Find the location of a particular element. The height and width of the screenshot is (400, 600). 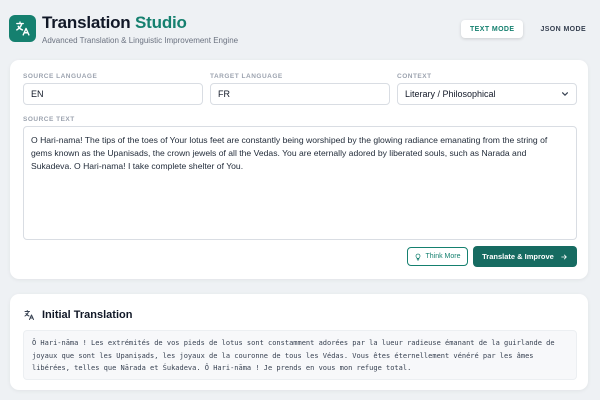

text-mode-button: TEXT MODE is located at coordinates (492, 29).